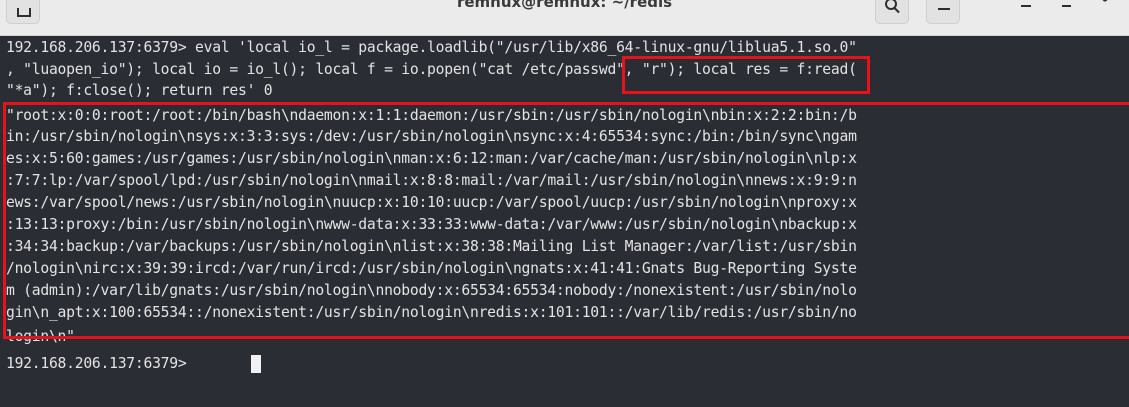 Image resolution: width=1129 pixels, height=407 pixels. I want to click on hamburger-menu-icon, so click(944, 9).